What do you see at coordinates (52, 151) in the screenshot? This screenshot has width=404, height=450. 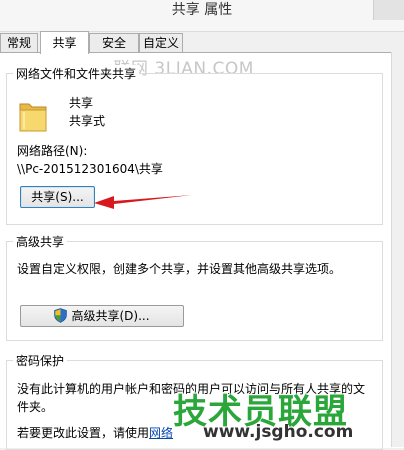 I see `network-path-label: 网络路径(N):` at bounding box center [52, 151].